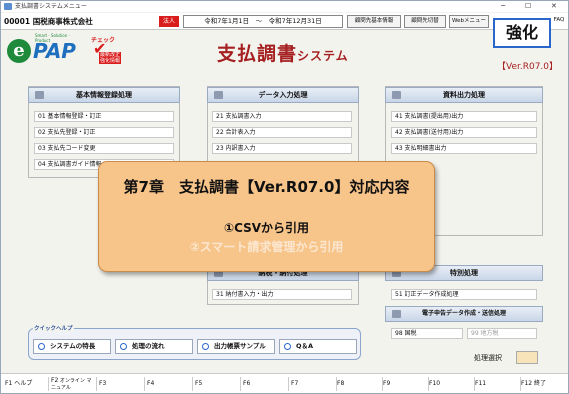 The height and width of the screenshot is (394, 569). Describe the element at coordinates (559, 21) in the screenshot. I see `faq-button: FAQ` at that location.